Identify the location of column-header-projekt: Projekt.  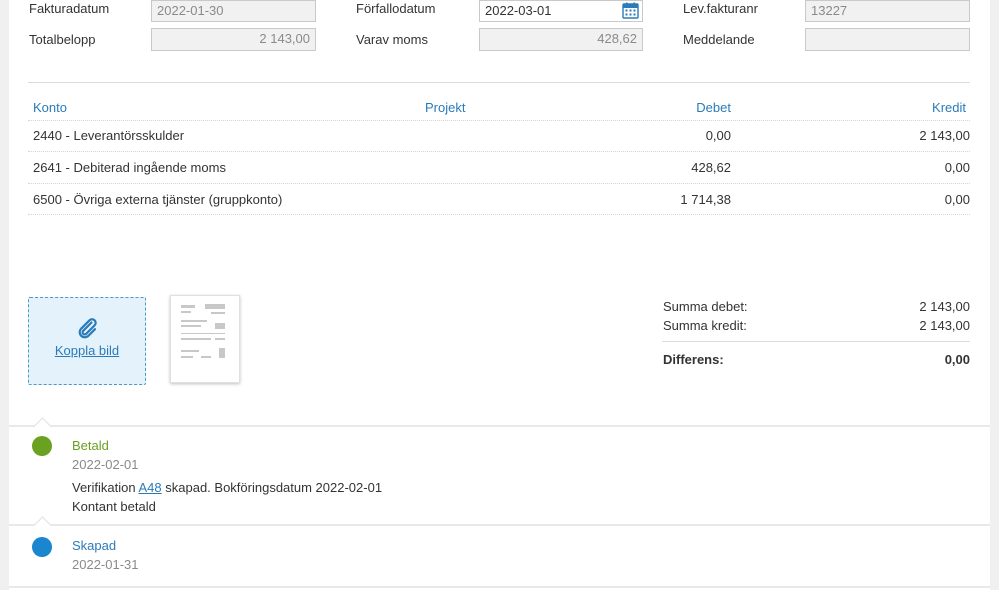
(445, 107).